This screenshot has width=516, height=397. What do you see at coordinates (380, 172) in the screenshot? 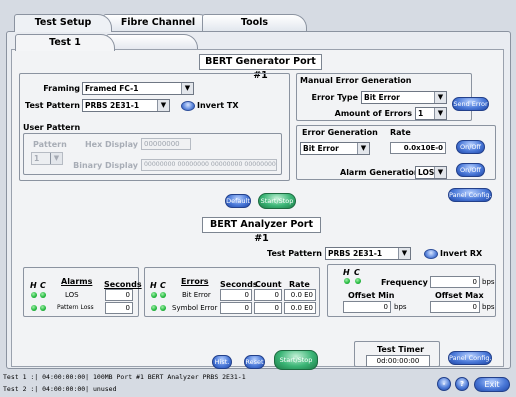
I see `alarm-generation-label: Alarm Generation` at bounding box center [380, 172].